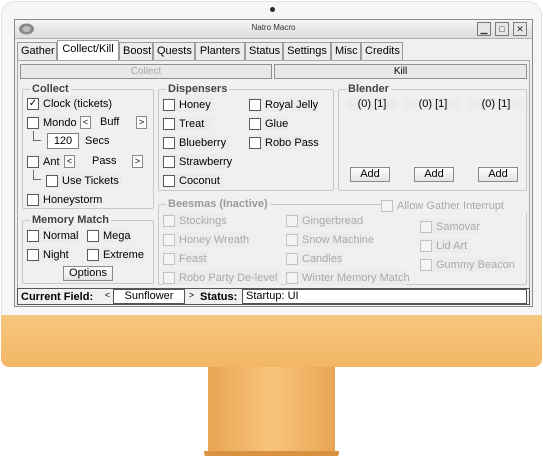 This screenshot has height=459, width=543. Describe the element at coordinates (450, 226) in the screenshot. I see `samovar-checkbox: Samovar` at that location.